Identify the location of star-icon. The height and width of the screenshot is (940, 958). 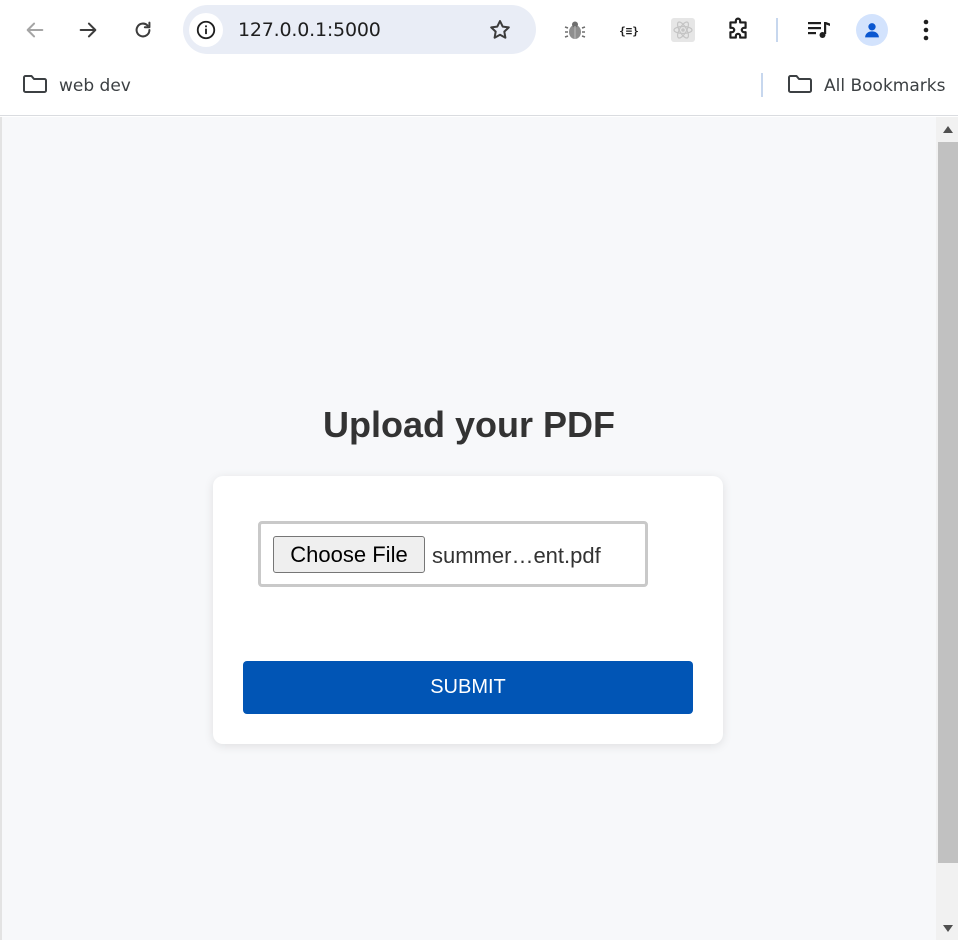
(500, 30).